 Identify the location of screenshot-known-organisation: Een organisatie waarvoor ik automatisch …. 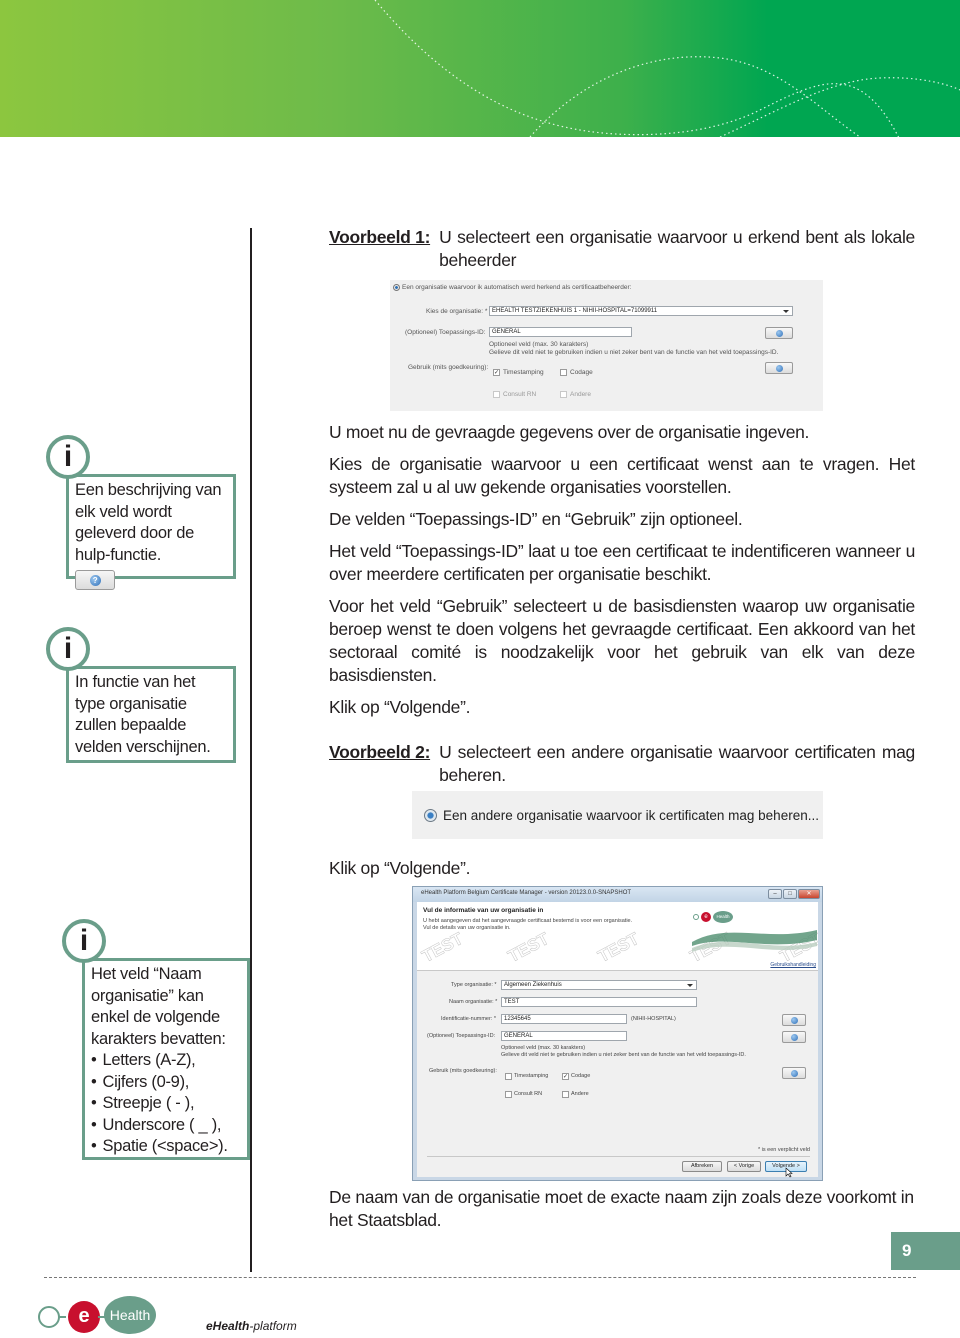
(606, 345).